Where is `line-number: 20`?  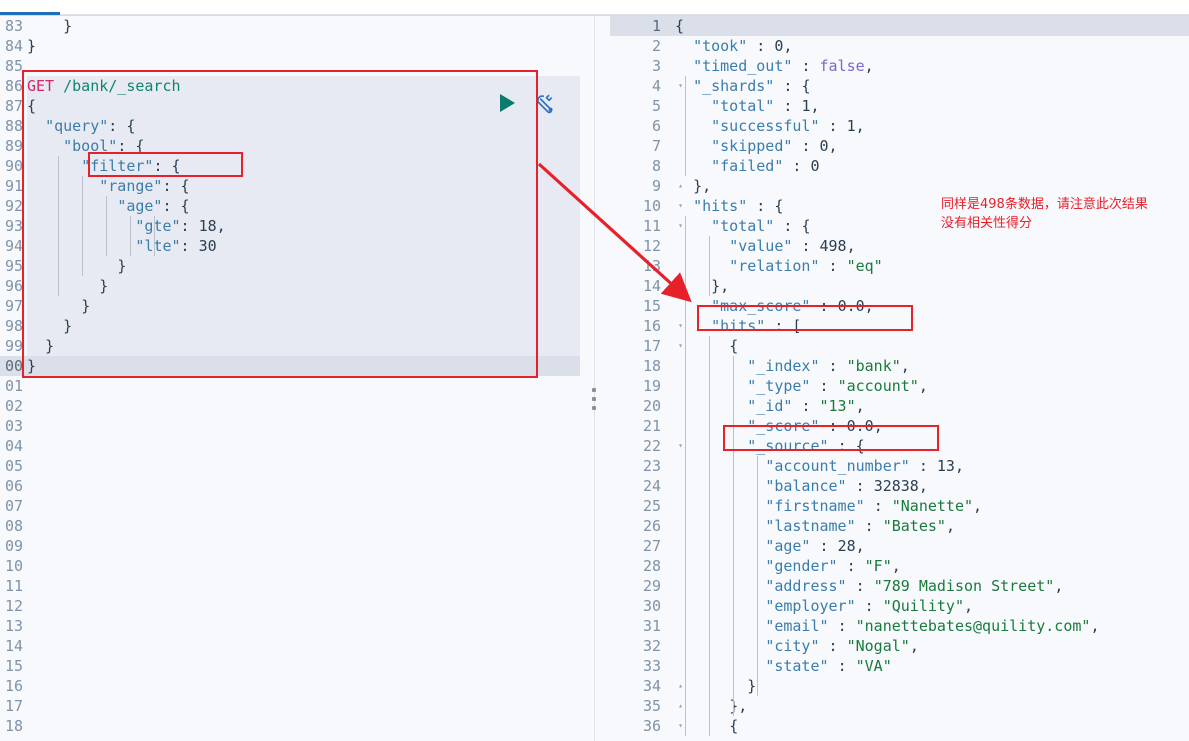 line-number: 20 is located at coordinates (642, 406).